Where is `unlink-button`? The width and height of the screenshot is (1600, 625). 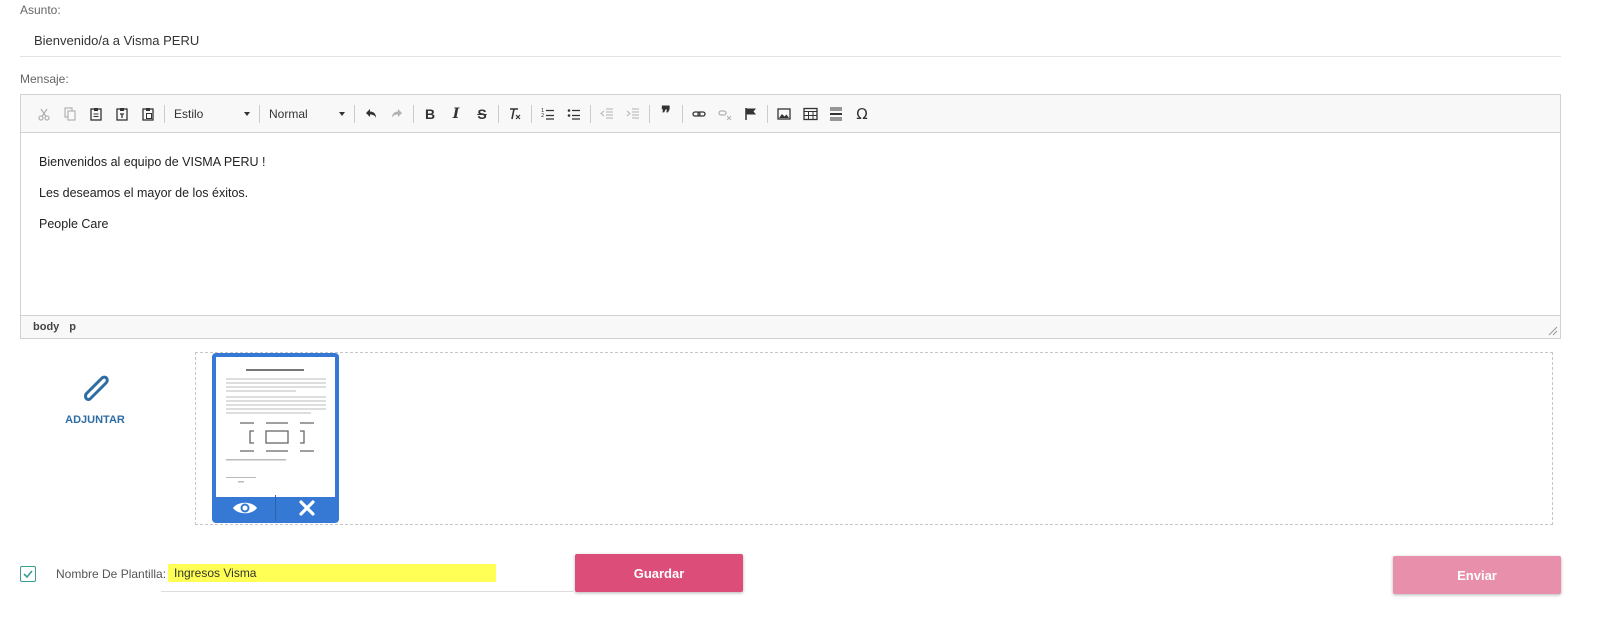
unlink-button is located at coordinates (725, 114).